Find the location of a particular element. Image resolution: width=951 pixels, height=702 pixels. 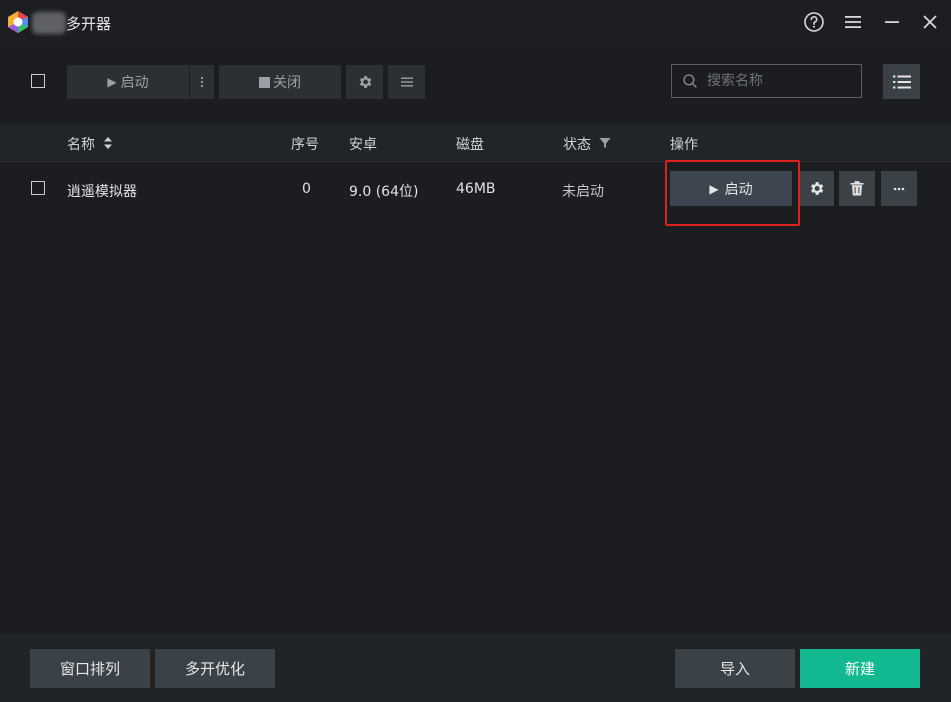

blurred-brand-mark is located at coordinates (49, 23).